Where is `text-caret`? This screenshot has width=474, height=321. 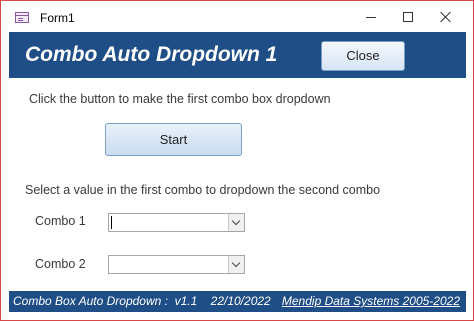 text-caret is located at coordinates (111, 222).